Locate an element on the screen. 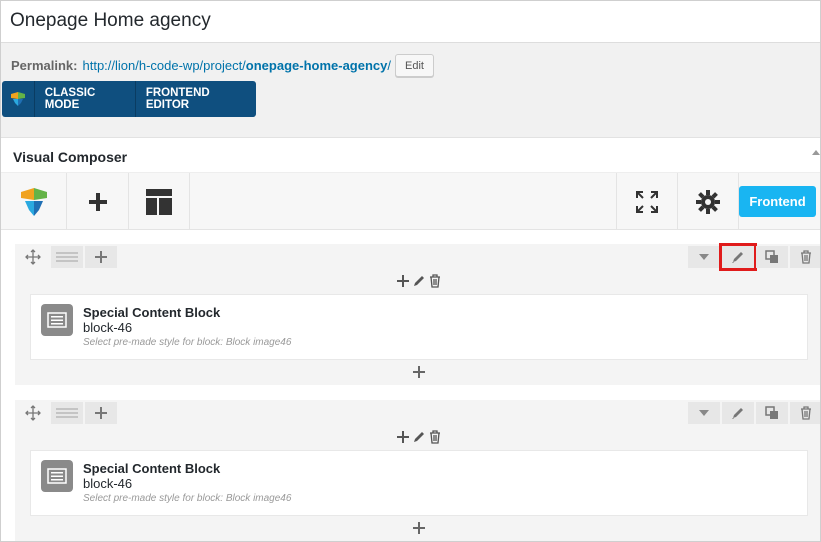  templates-button is located at coordinates (159, 201).